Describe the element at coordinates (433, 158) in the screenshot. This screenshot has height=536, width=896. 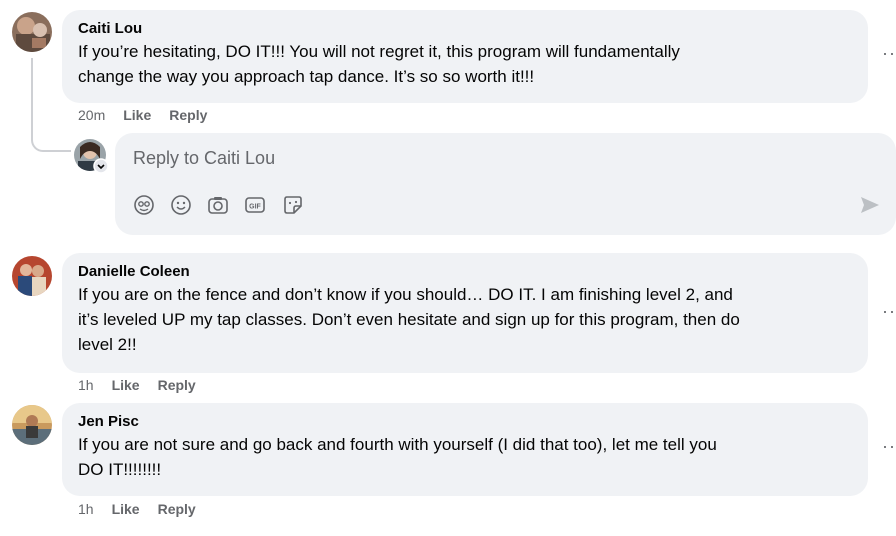
I see `reply-input` at that location.